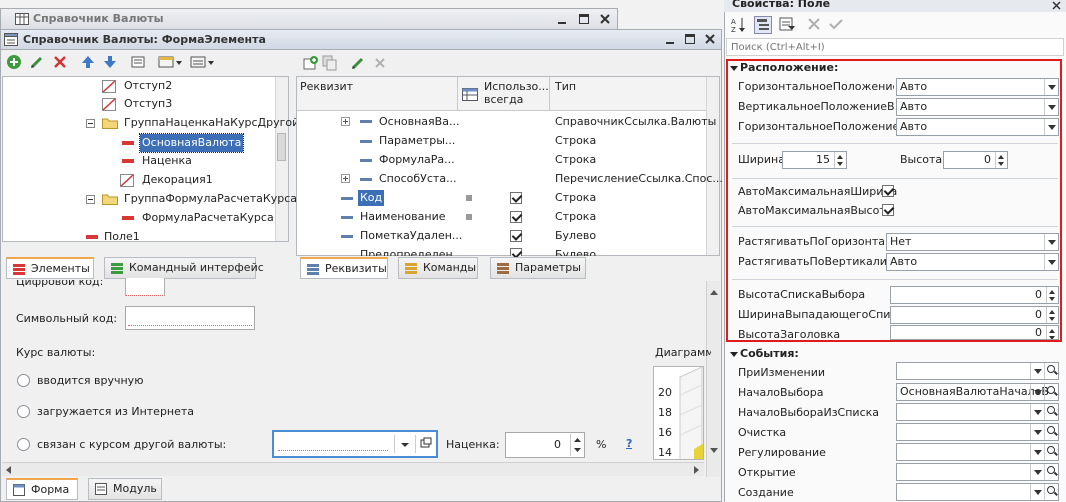 This screenshot has height=502, width=1066. Describe the element at coordinates (815, 25) in the screenshot. I see `clear-icon` at that location.